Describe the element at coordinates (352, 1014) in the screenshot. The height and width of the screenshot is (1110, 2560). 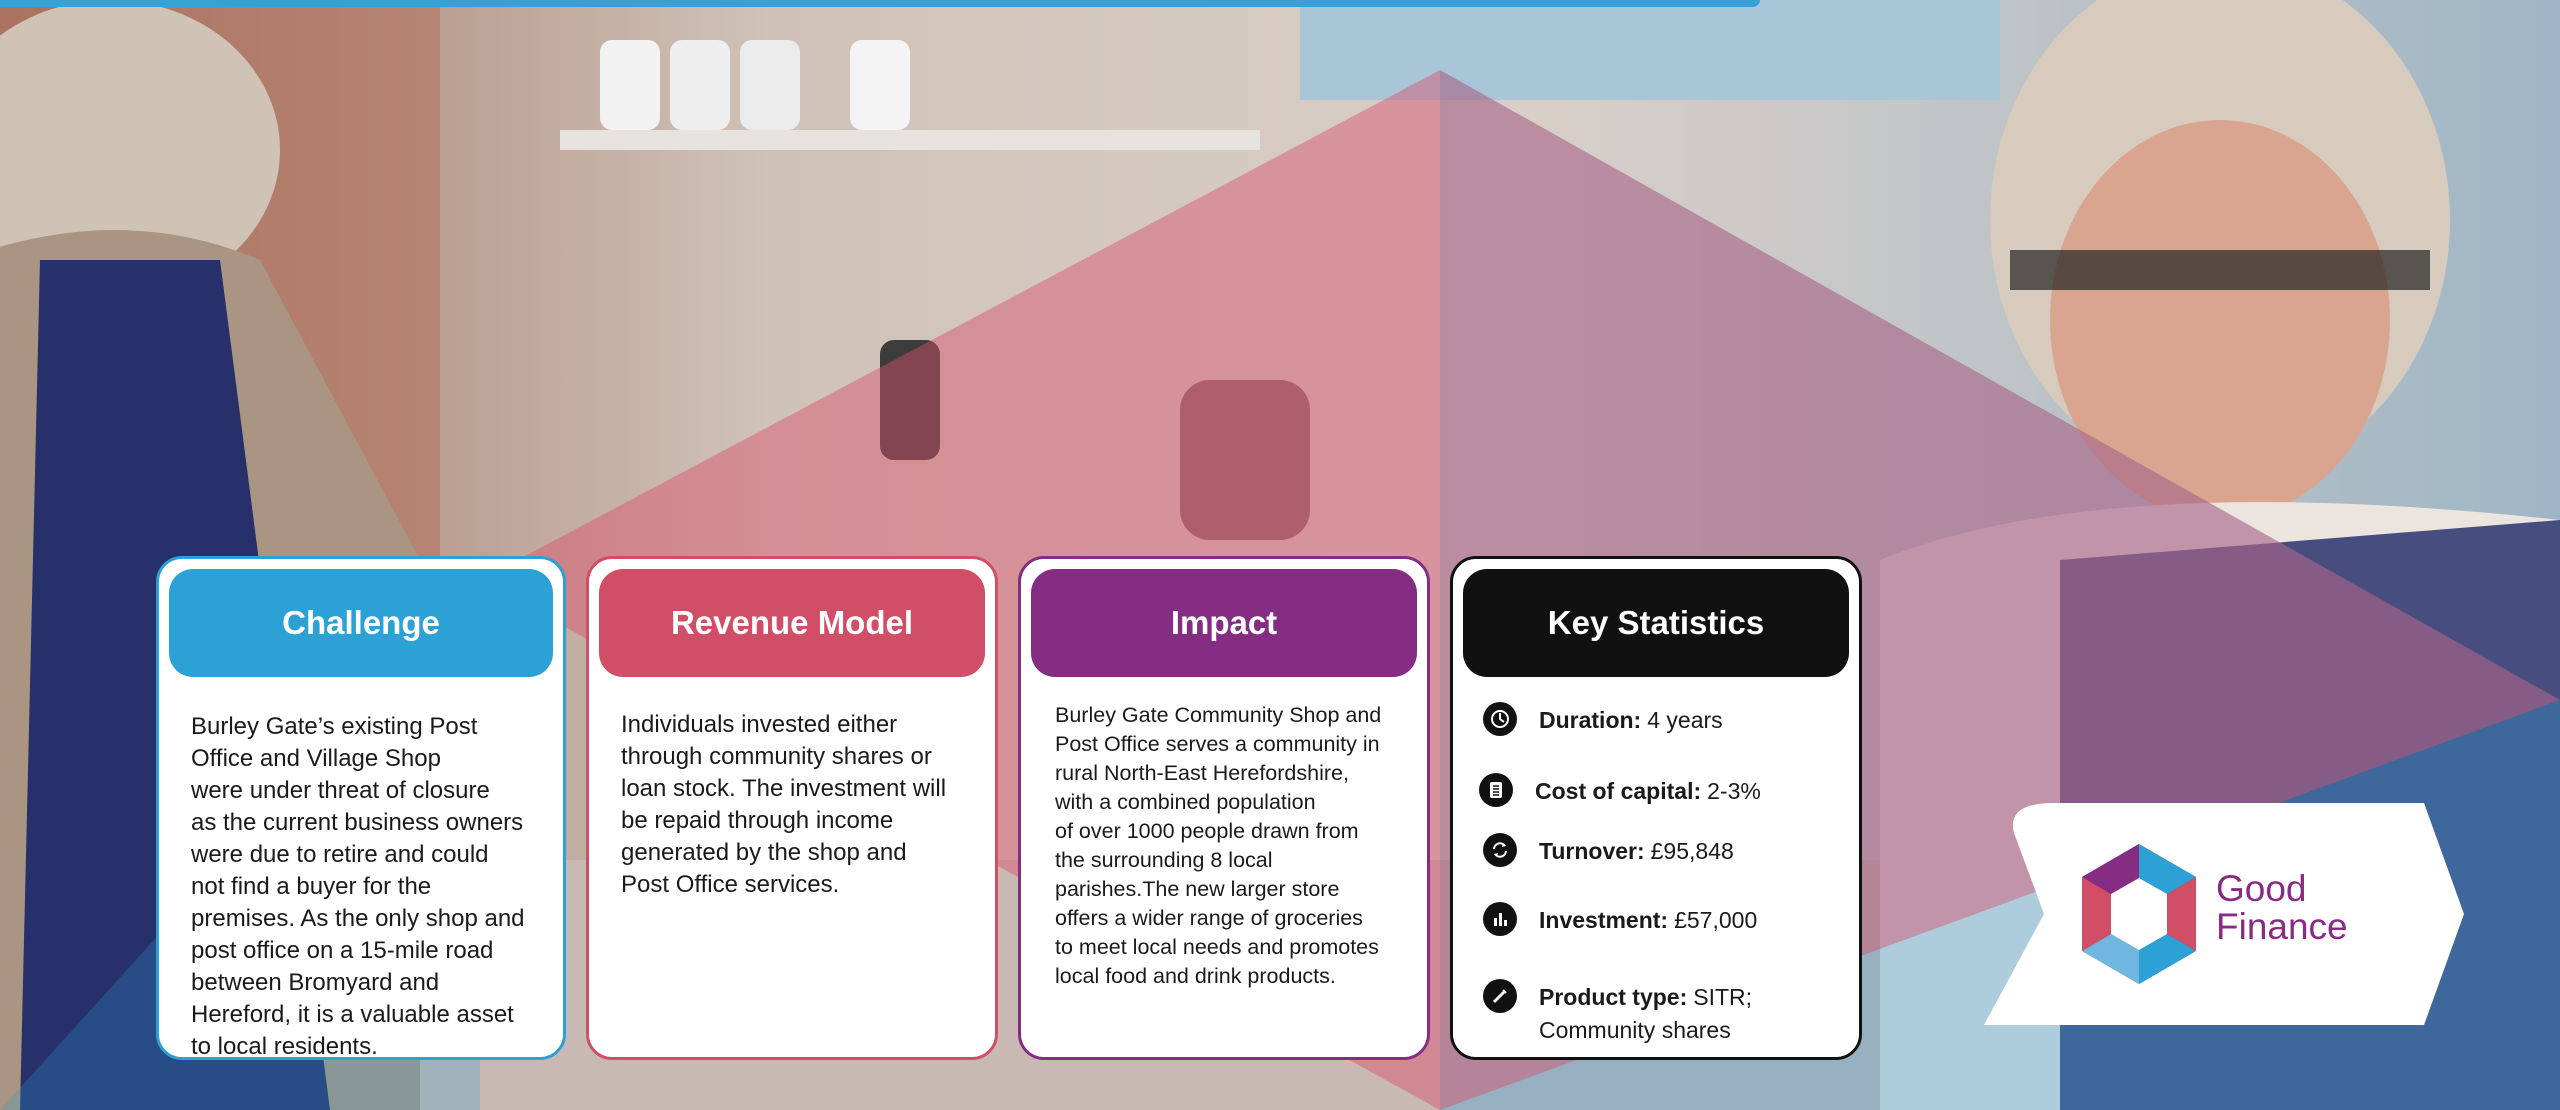
I see `challenge-line: Hereford, it is a valuable asset` at that location.